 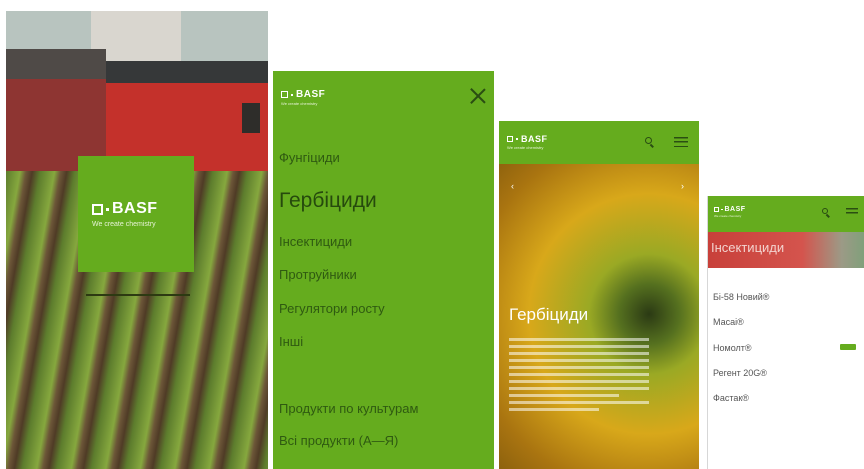 I want to click on close-icon, so click(x=478, y=96).